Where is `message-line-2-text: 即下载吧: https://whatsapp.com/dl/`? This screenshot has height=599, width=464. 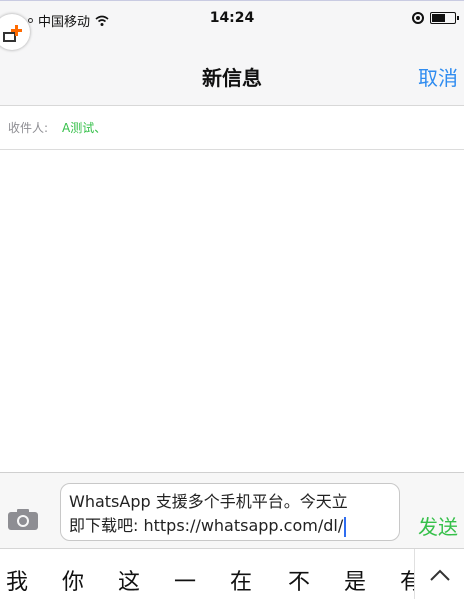
message-line-2-text: 即下载吧: https://whatsapp.com/dl/ is located at coordinates (206, 525).